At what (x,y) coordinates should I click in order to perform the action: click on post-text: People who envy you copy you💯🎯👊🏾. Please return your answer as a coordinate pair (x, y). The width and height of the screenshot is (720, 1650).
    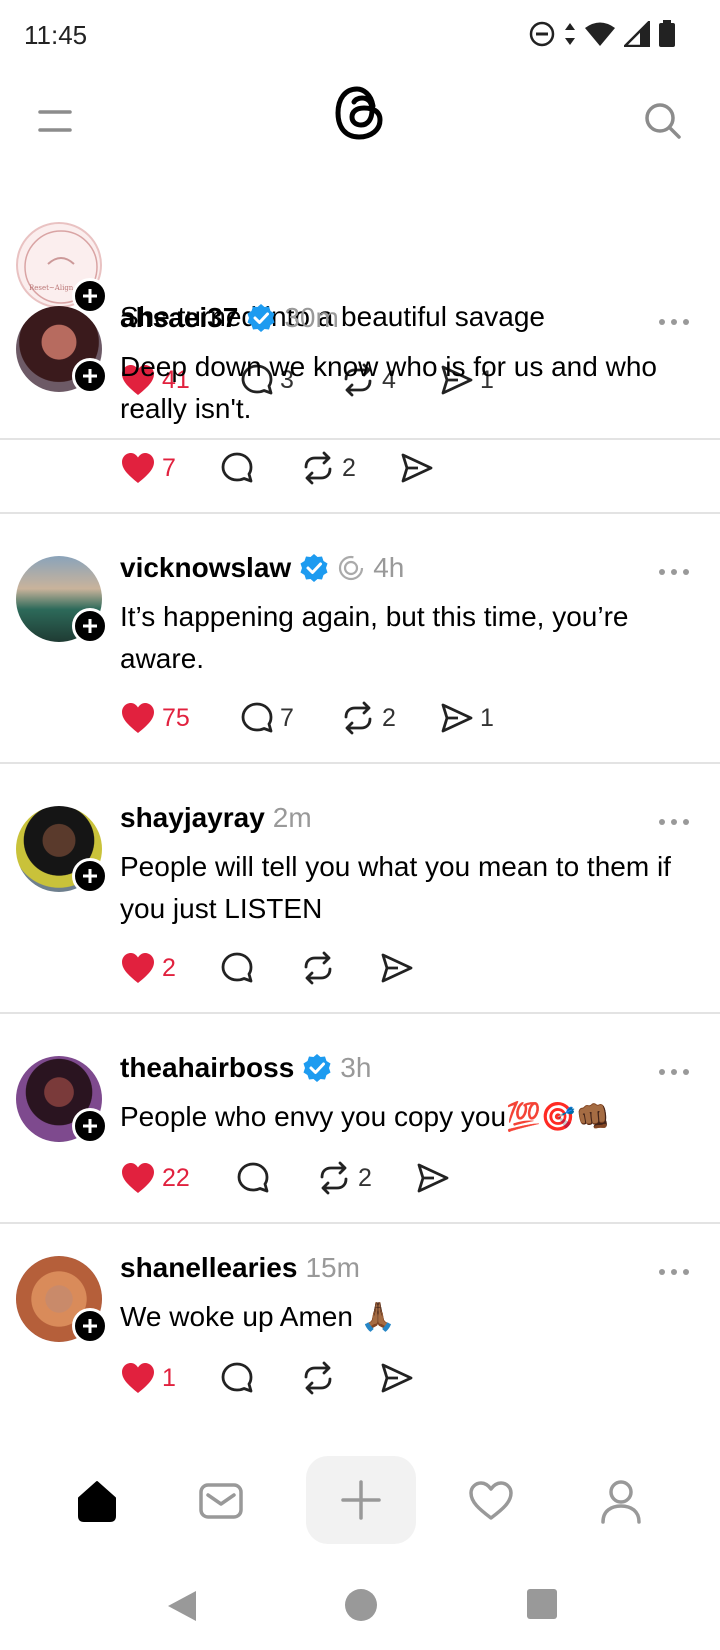
    Looking at the image, I should click on (365, 1116).